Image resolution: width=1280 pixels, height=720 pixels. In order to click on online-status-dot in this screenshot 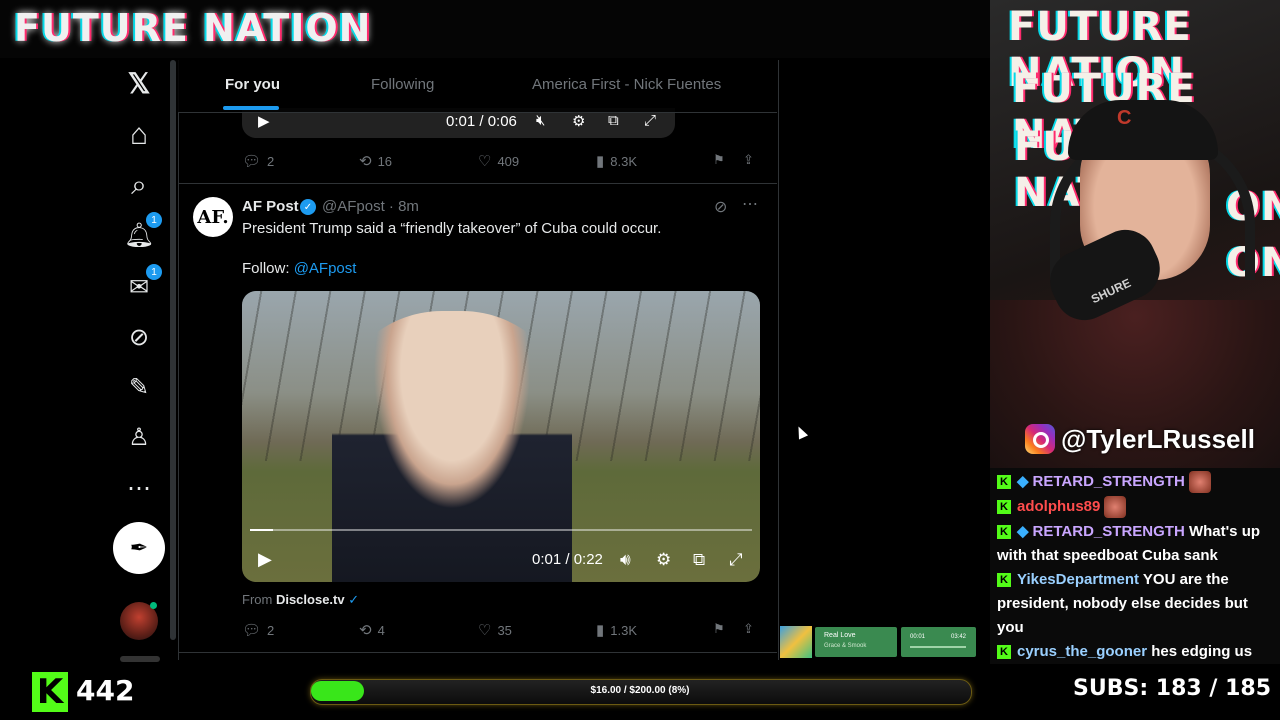, I will do `click(153, 605)`.